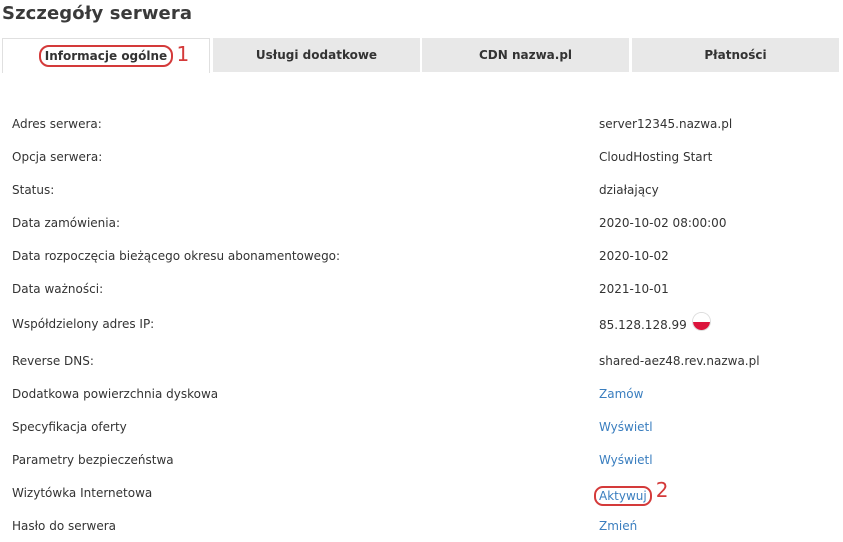 This screenshot has height=542, width=843. I want to click on tab-informacje-ogolne: Informacje ogólne 1, so click(106, 55).